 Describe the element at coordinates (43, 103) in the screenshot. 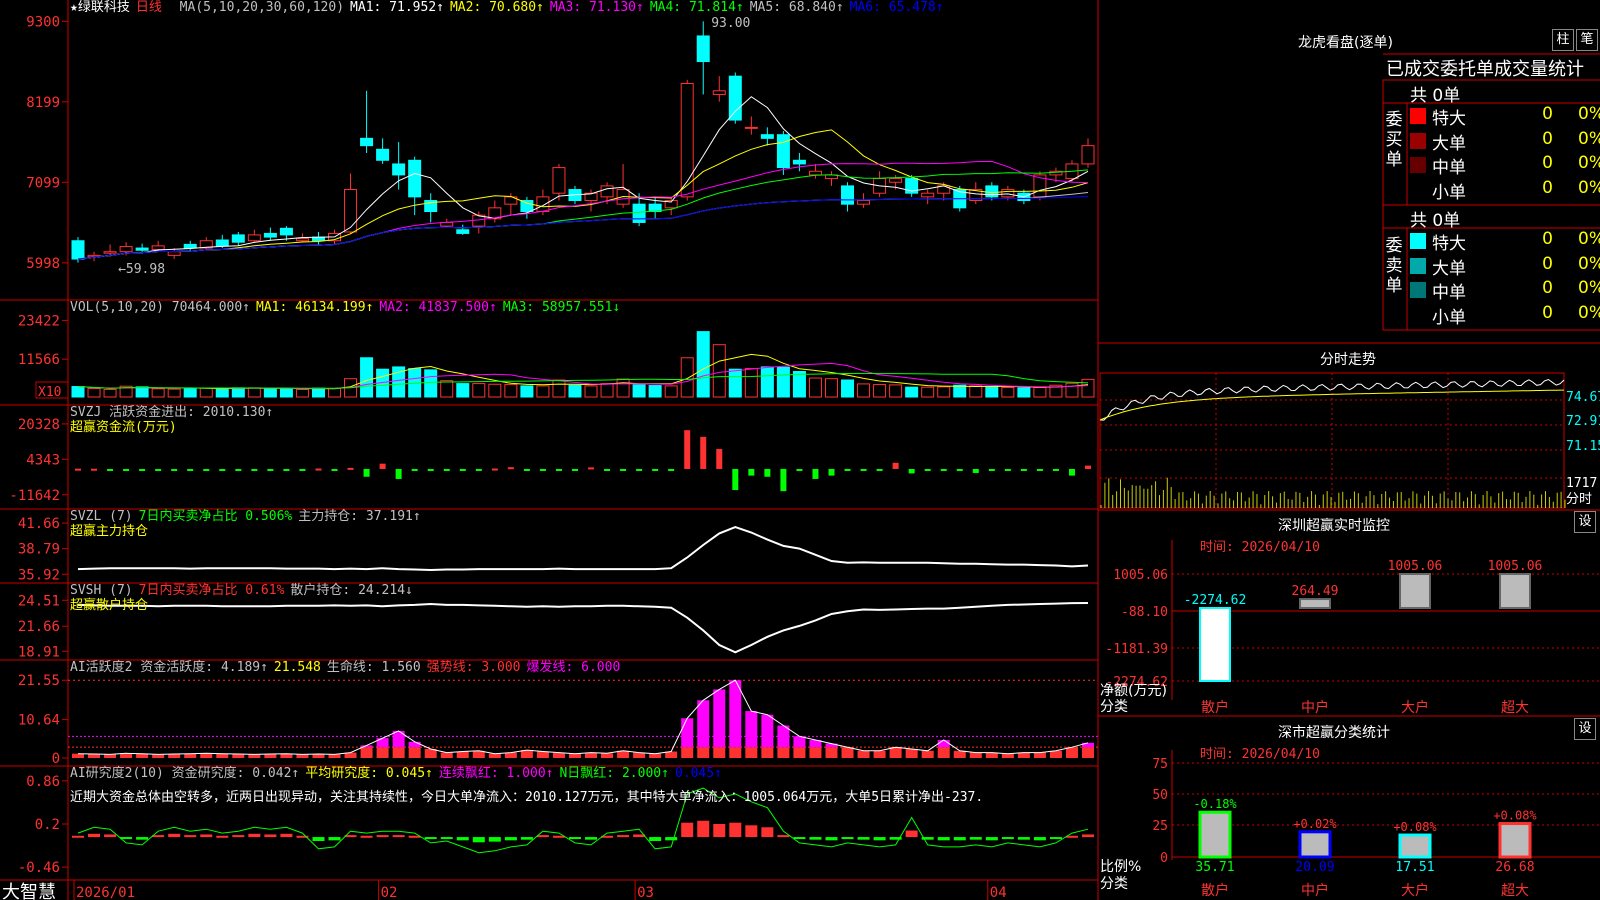

I see `price-tick-label-1: 8199` at that location.